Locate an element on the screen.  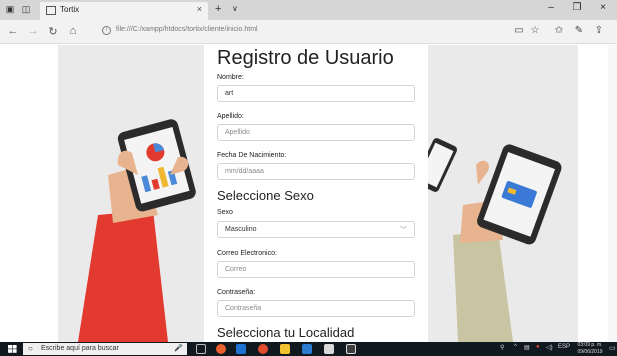
sexo-selected-value: Masculino is located at coordinates (241, 229).